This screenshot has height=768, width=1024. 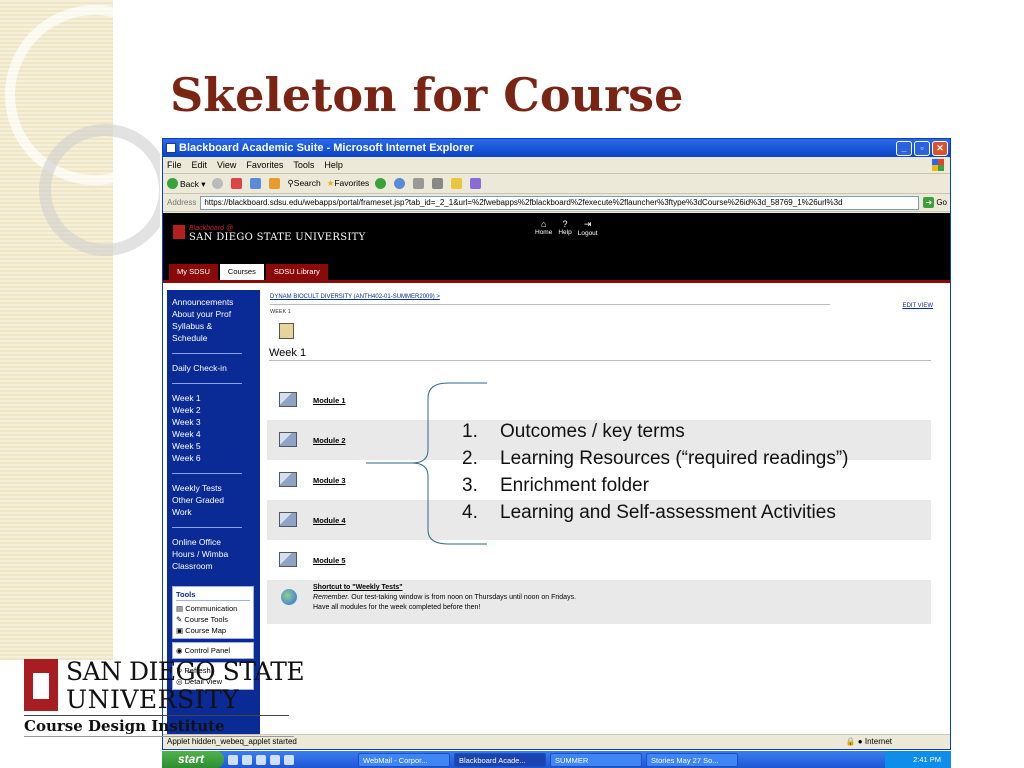 What do you see at coordinates (186, 183) in the screenshot?
I see `back-button: Back ▾` at bounding box center [186, 183].